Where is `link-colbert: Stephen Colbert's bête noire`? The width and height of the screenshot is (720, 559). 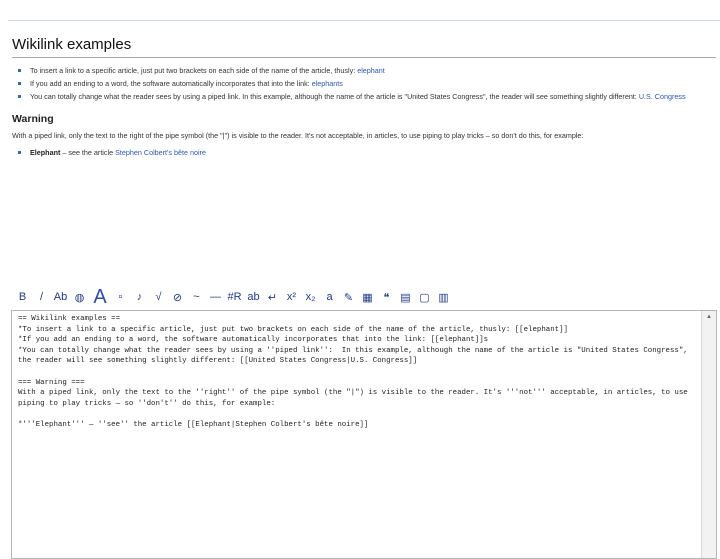
link-colbert: Stephen Colbert's bête noire is located at coordinates (160, 152).